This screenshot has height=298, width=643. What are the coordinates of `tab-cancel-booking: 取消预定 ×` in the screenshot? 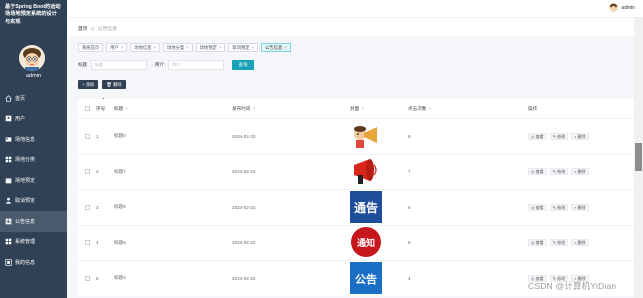 It's located at (243, 47).